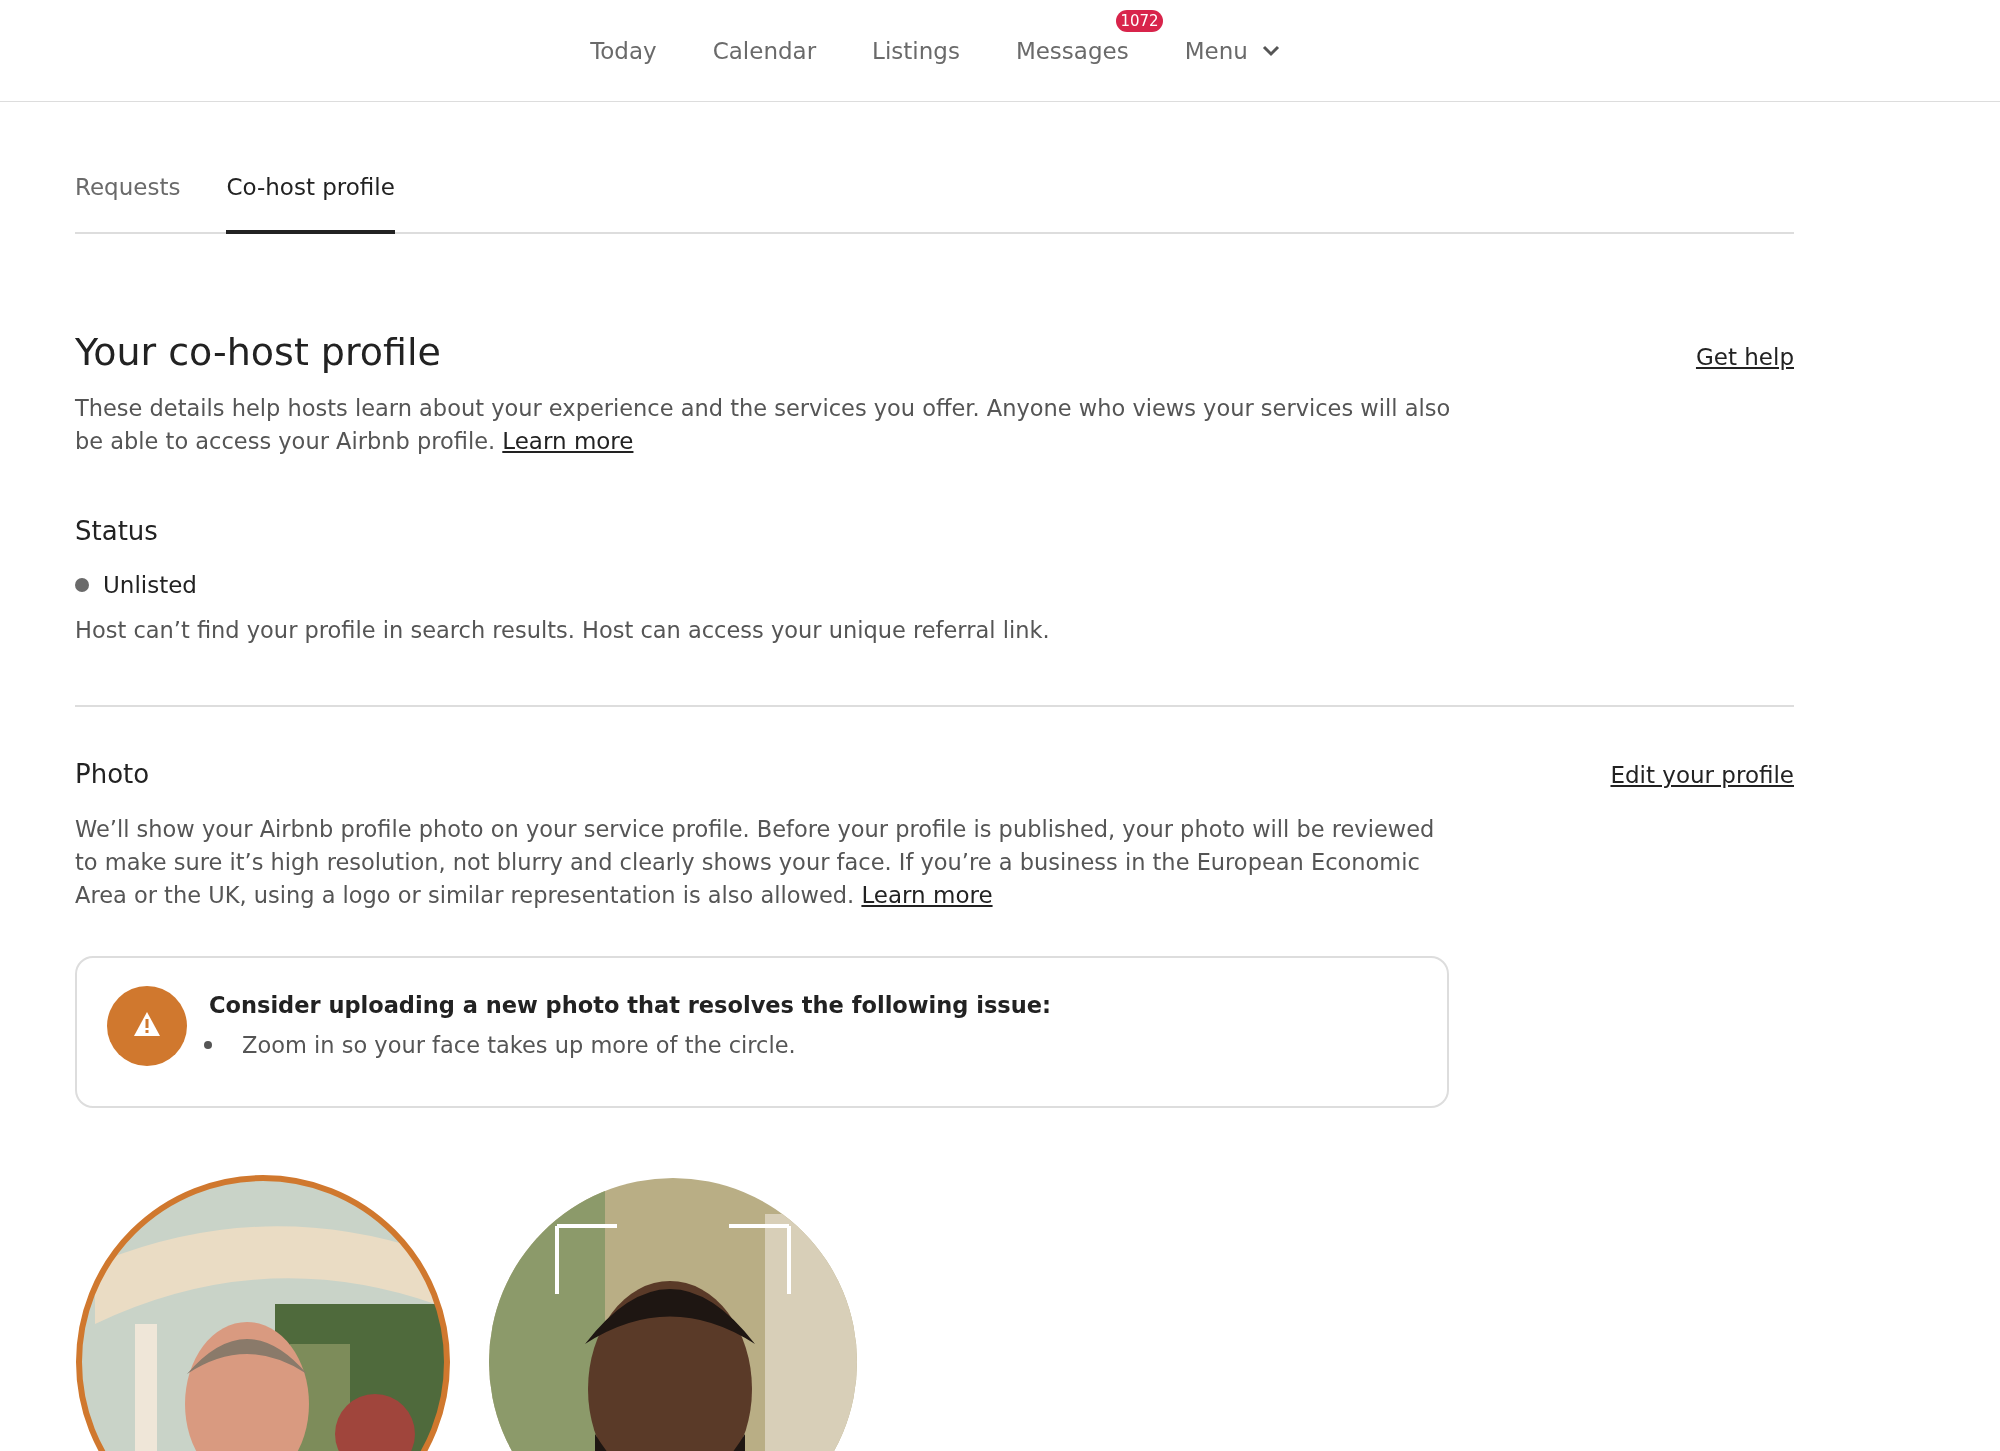  Describe the element at coordinates (147, 1026) in the screenshot. I see `warning-icon` at that location.